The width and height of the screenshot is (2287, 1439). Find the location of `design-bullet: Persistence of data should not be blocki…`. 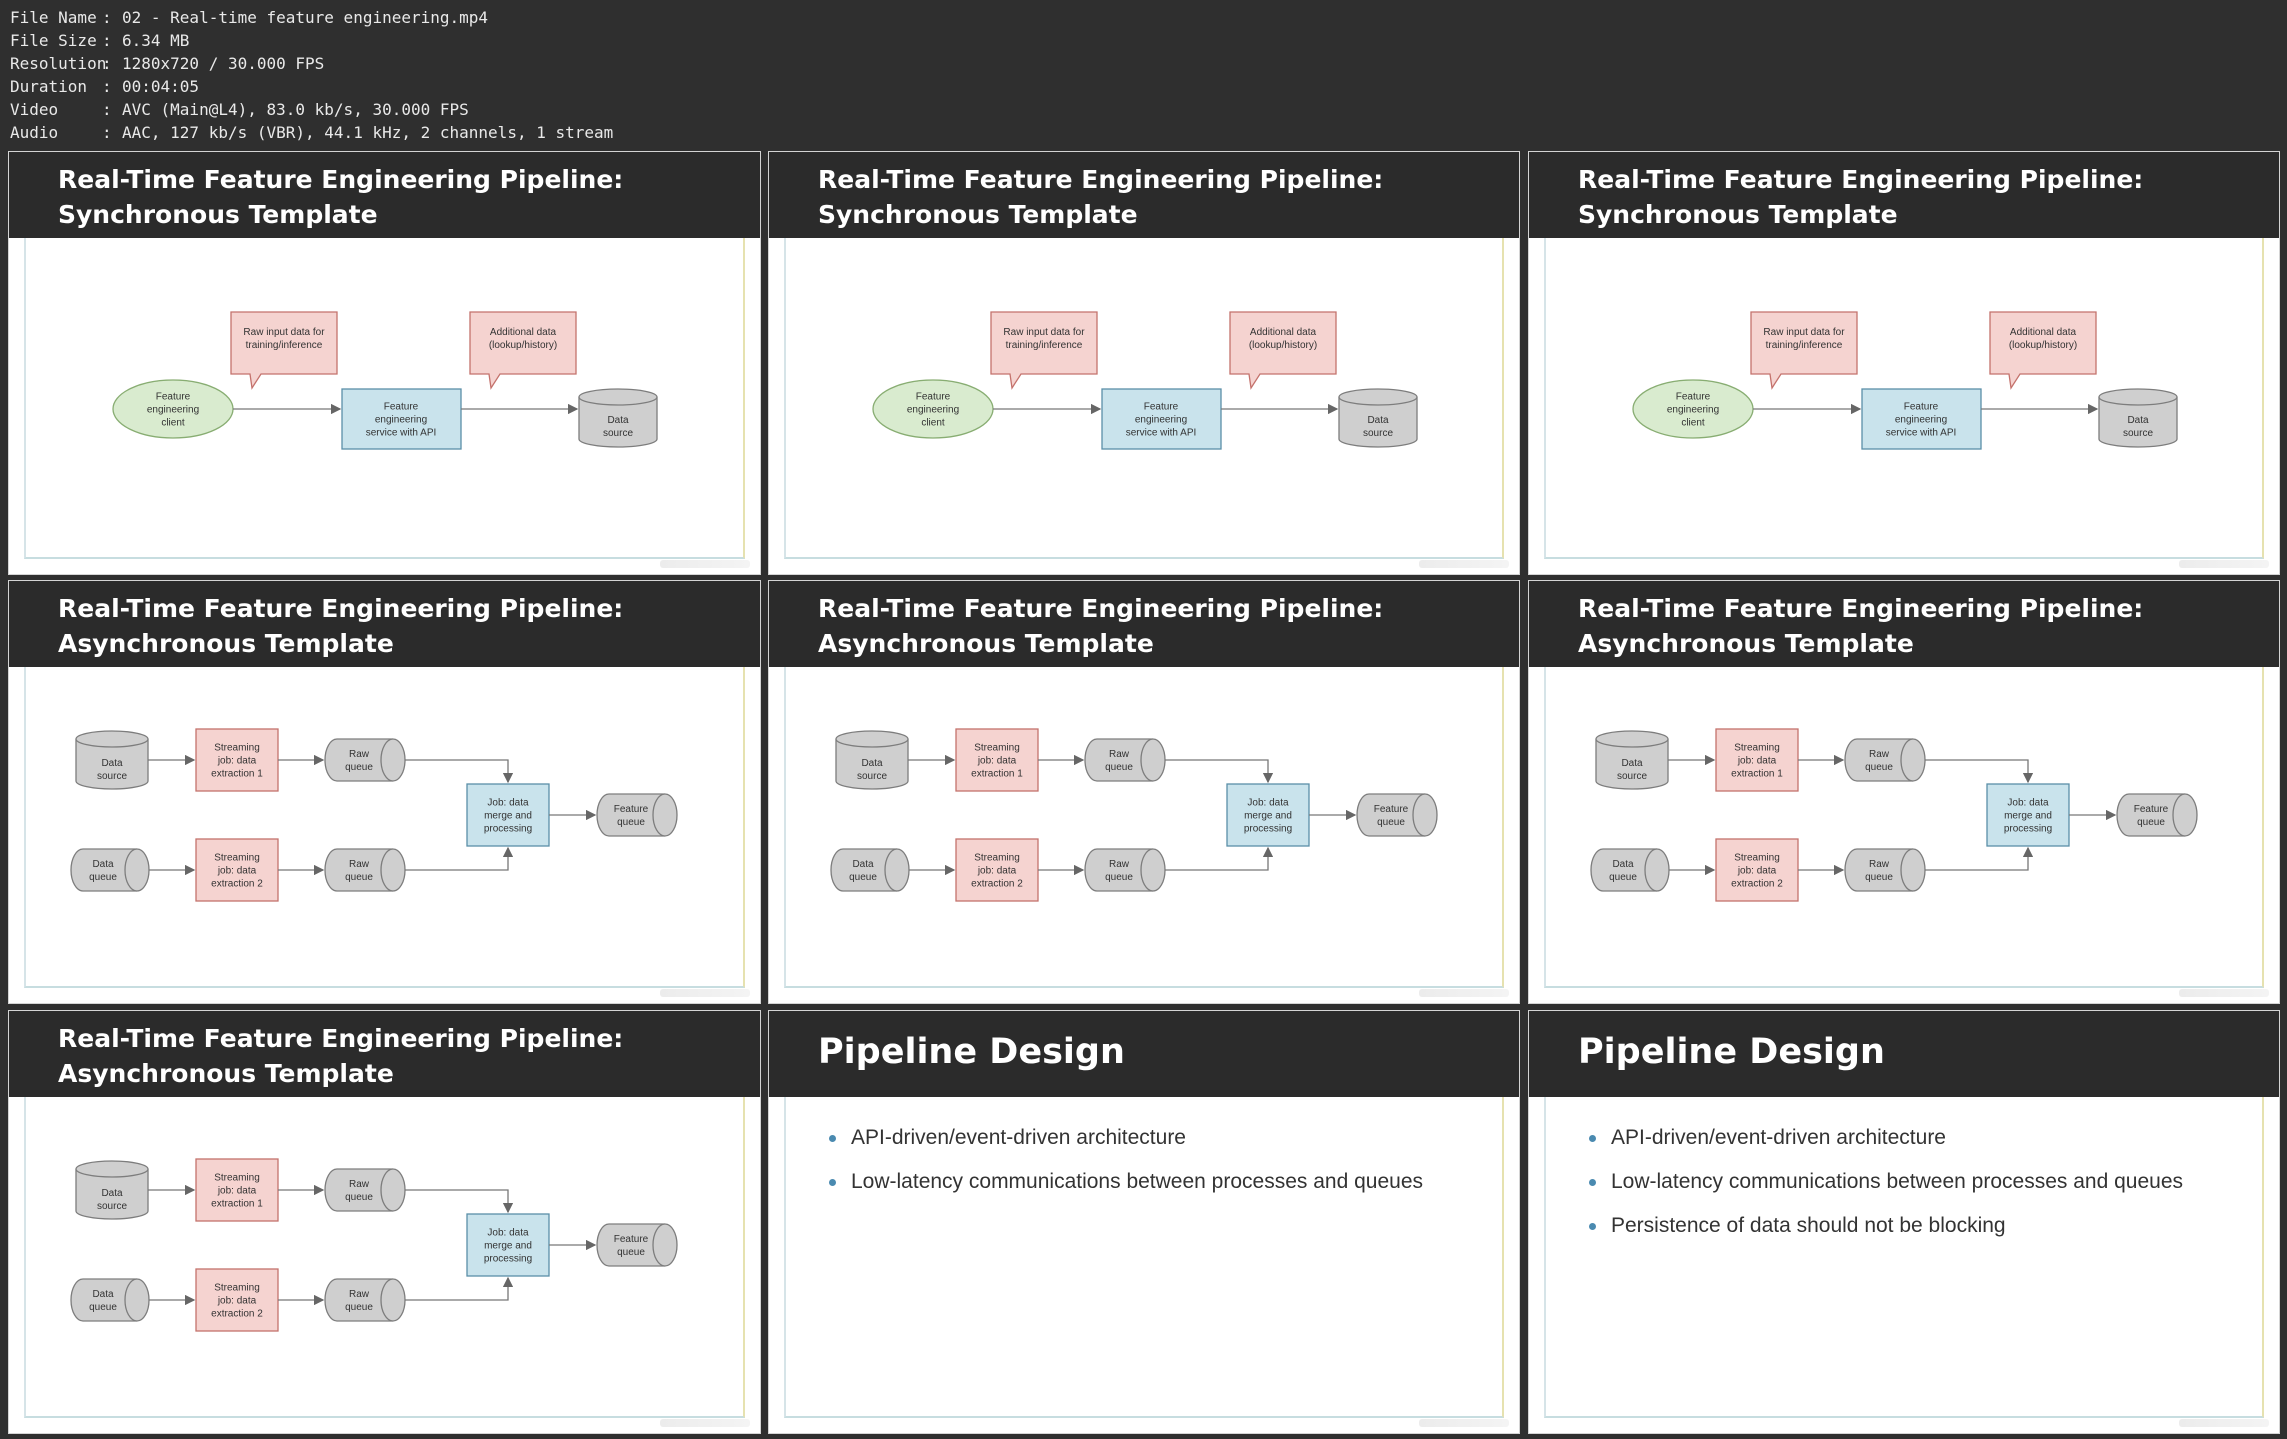

design-bullet: Persistence of data should not be blocki… is located at coordinates (1886, 1226).